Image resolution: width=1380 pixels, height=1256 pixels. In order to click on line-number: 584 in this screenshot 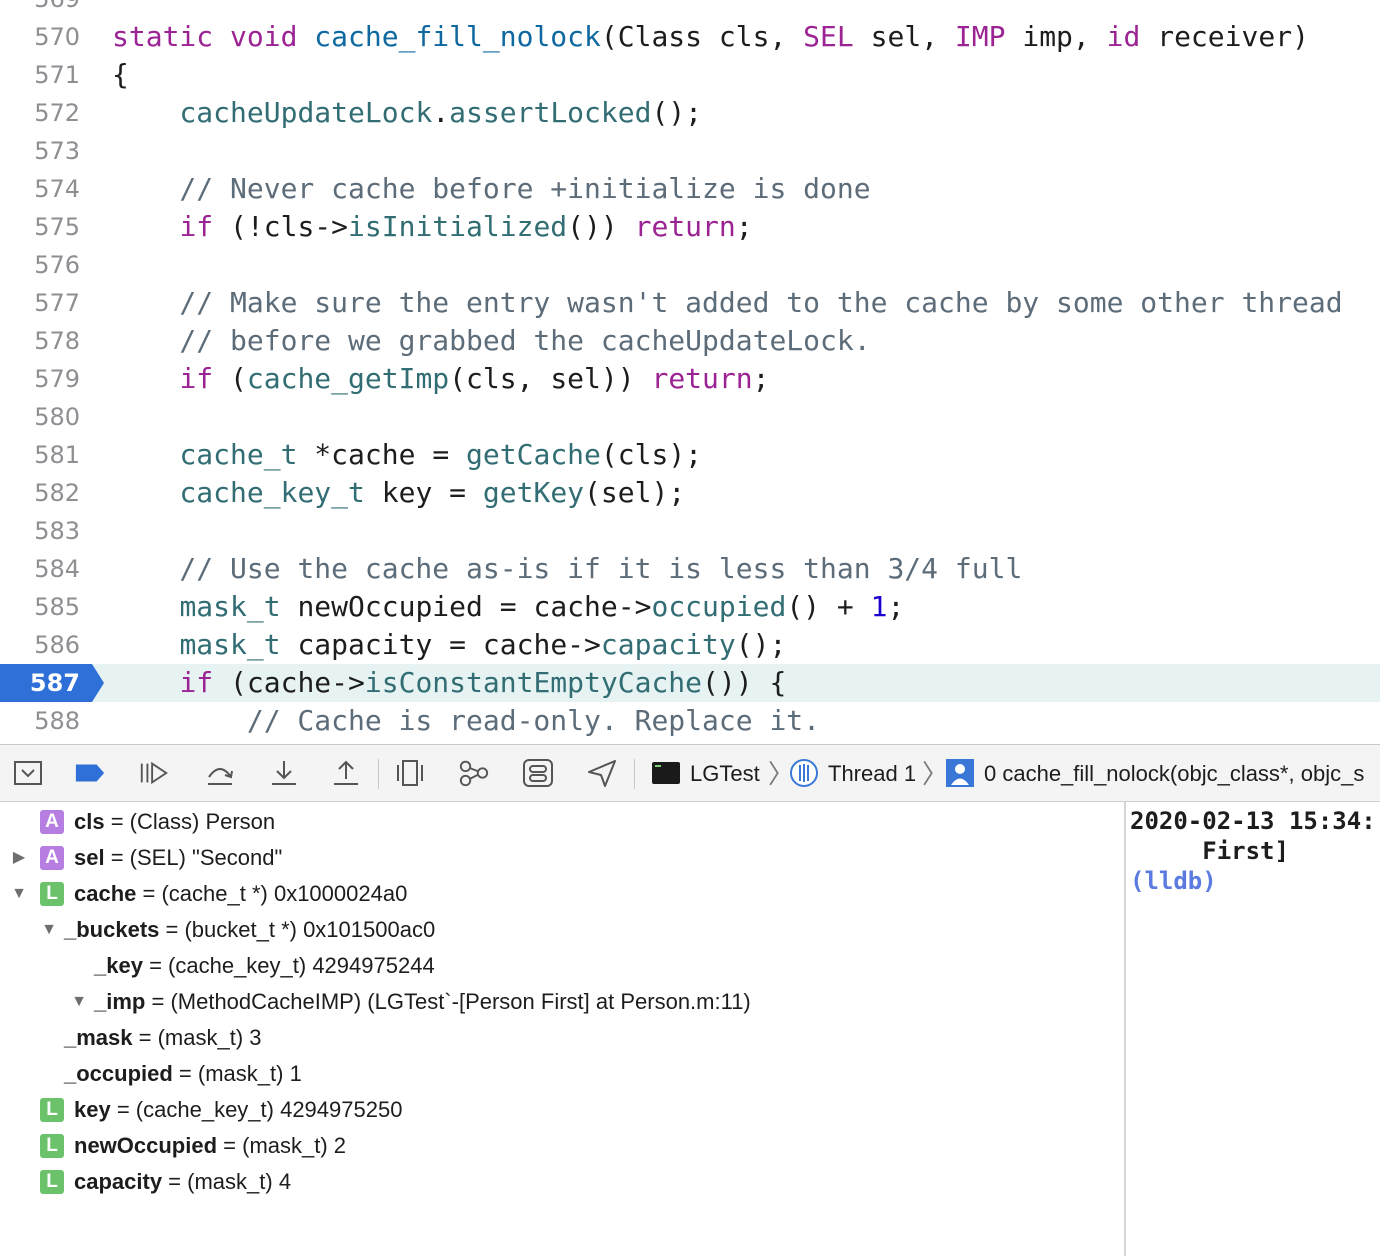, I will do `click(40, 569)`.